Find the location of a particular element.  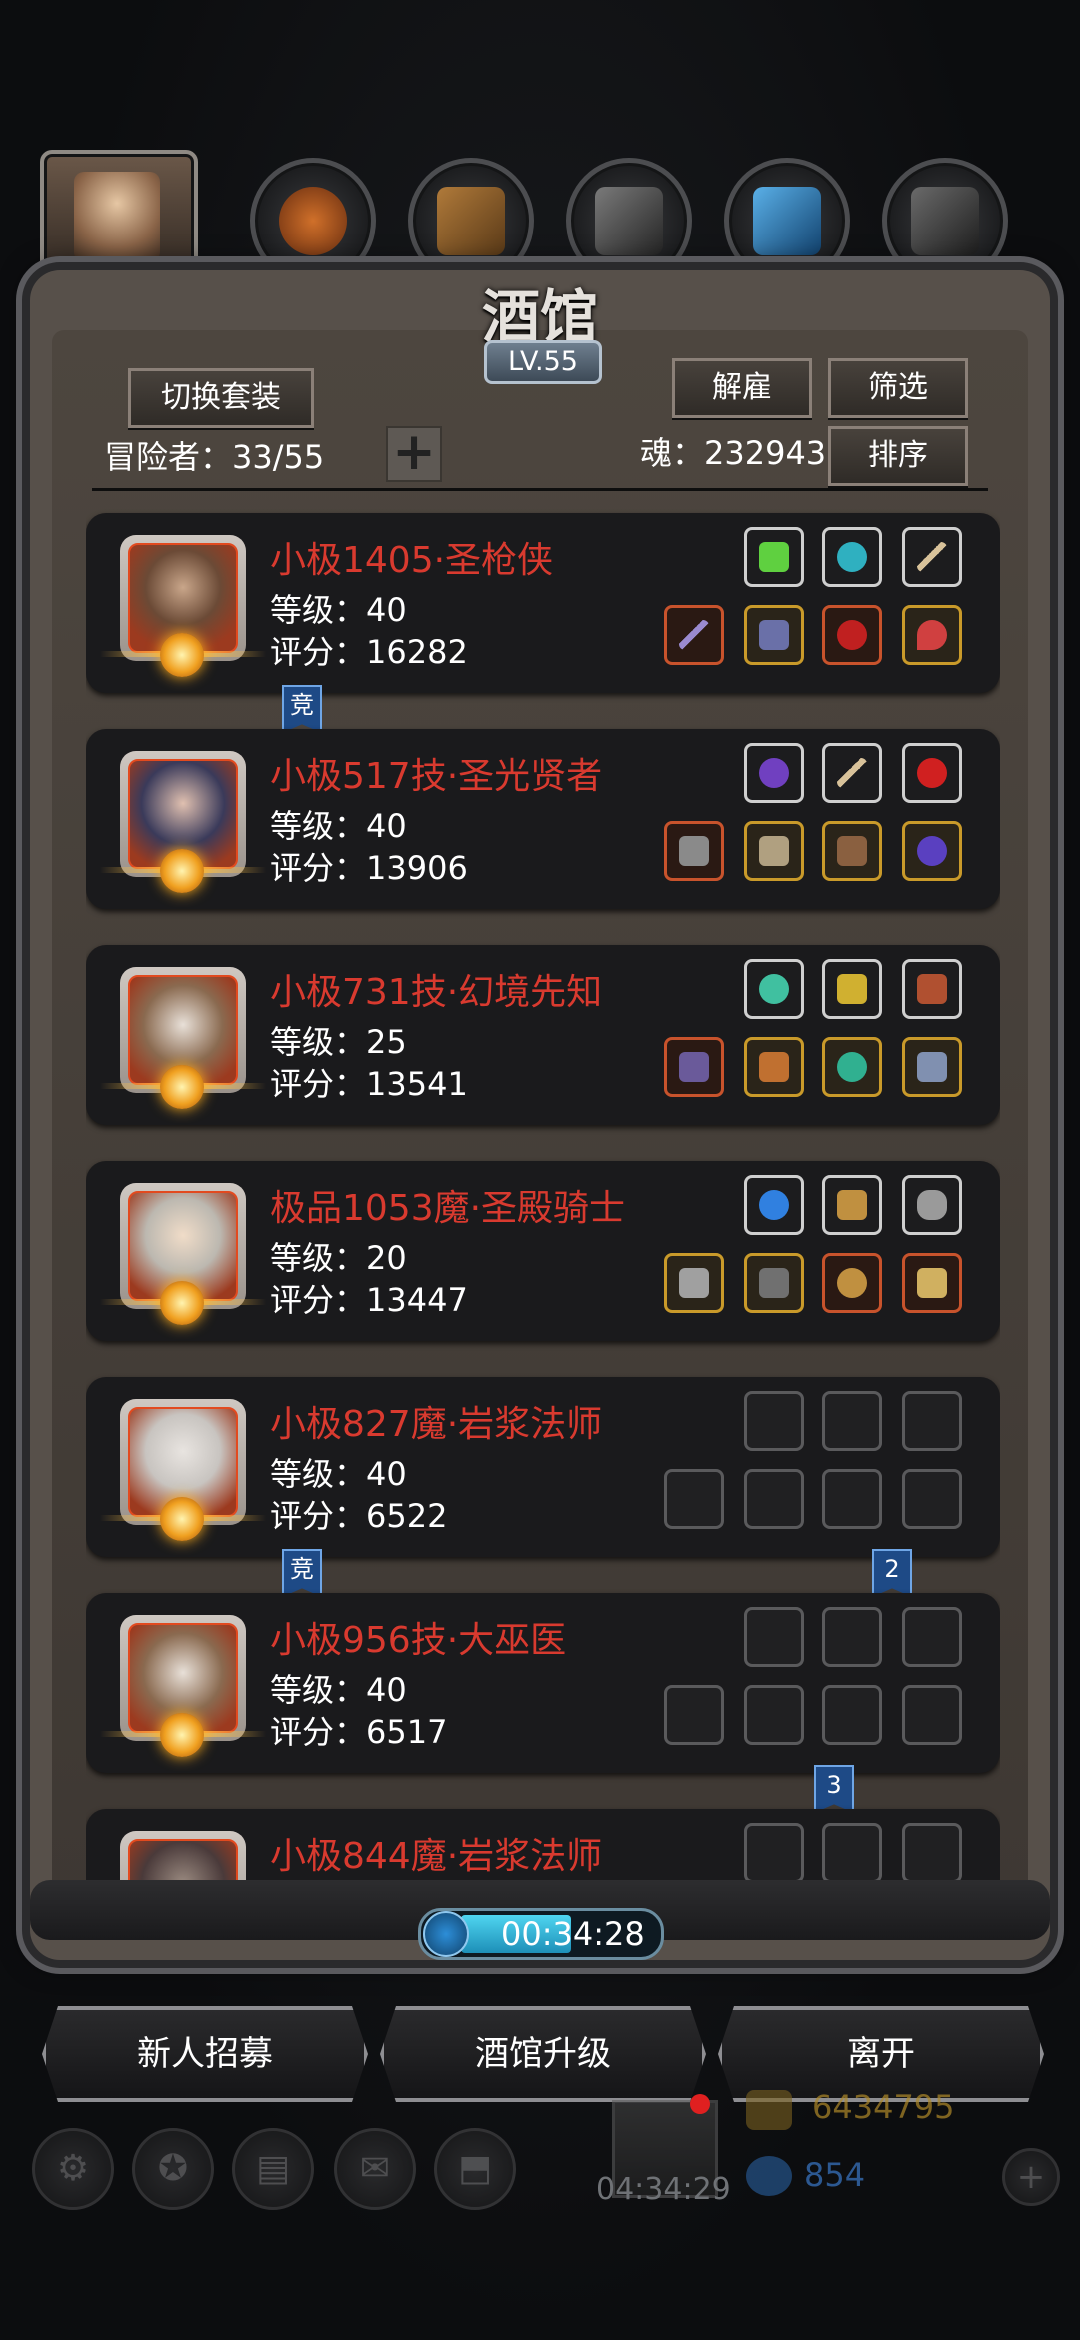

gift-timer: 04:34:29 is located at coordinates (663, 2189).